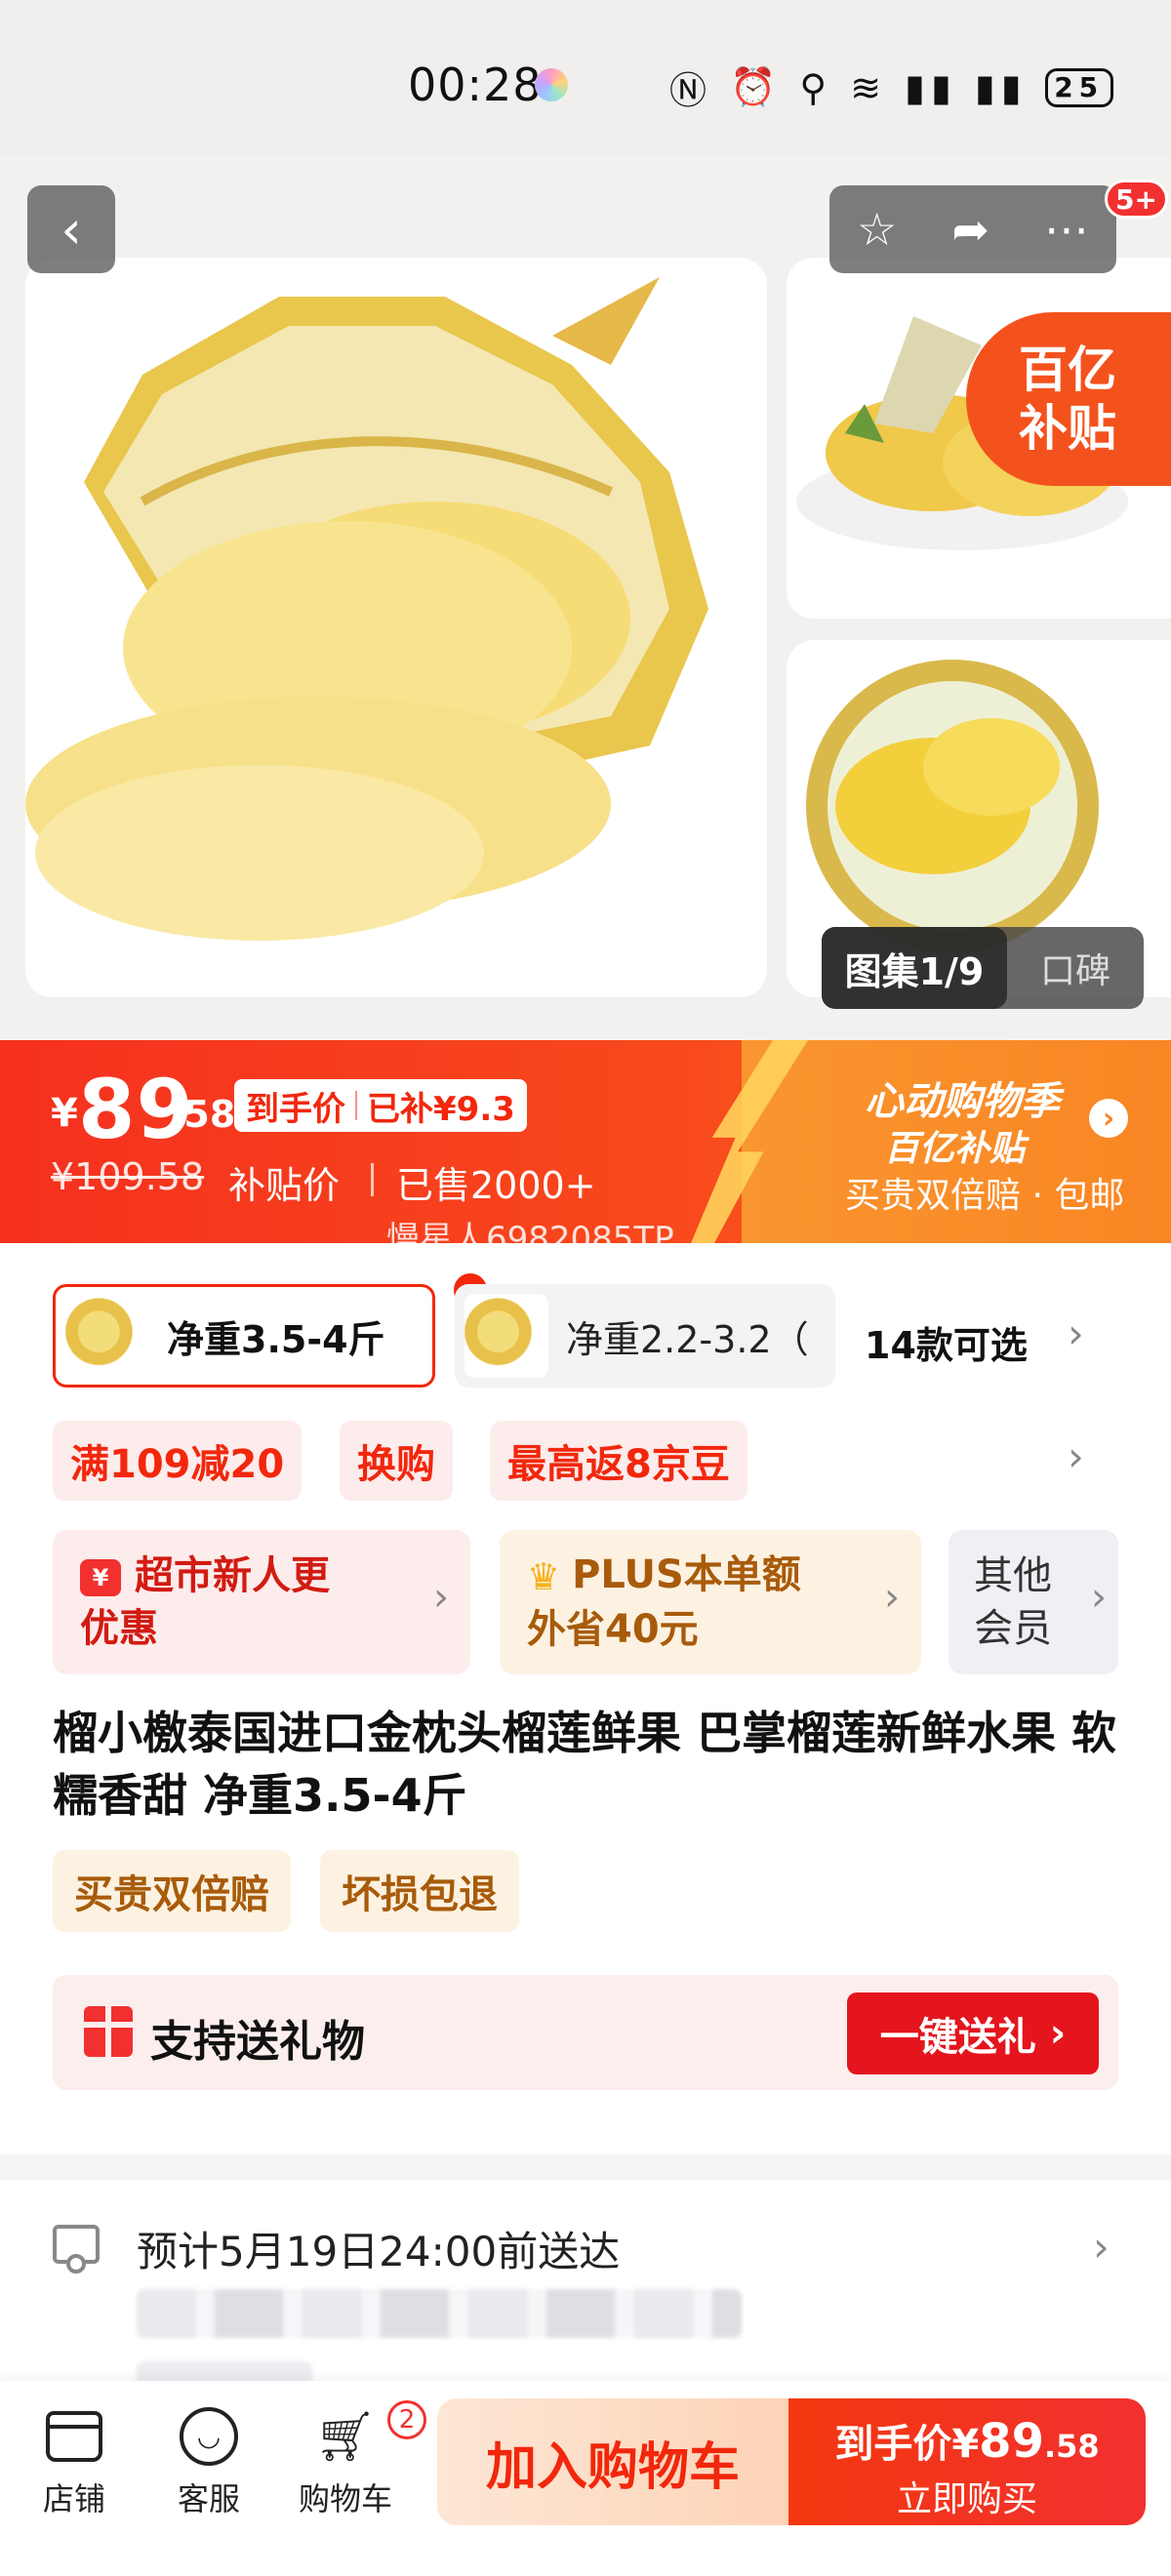  Describe the element at coordinates (650, 1602) in the screenshot. I see `plus-text: ♛ PLUS本单额 外省40元` at that location.